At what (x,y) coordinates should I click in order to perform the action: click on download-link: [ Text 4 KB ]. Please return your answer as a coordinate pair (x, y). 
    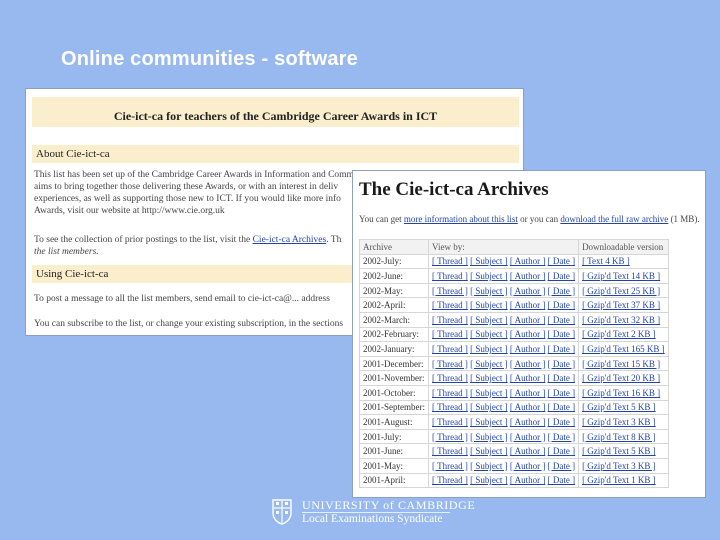
    Looking at the image, I should click on (606, 261).